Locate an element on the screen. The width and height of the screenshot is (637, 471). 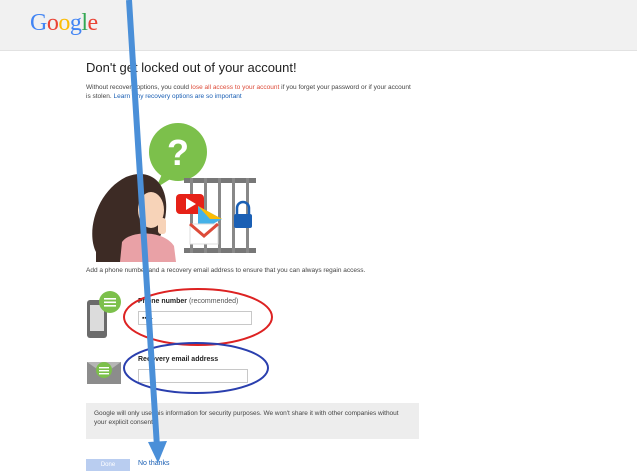
phone-label-text: Phone number is located at coordinates (163, 301).